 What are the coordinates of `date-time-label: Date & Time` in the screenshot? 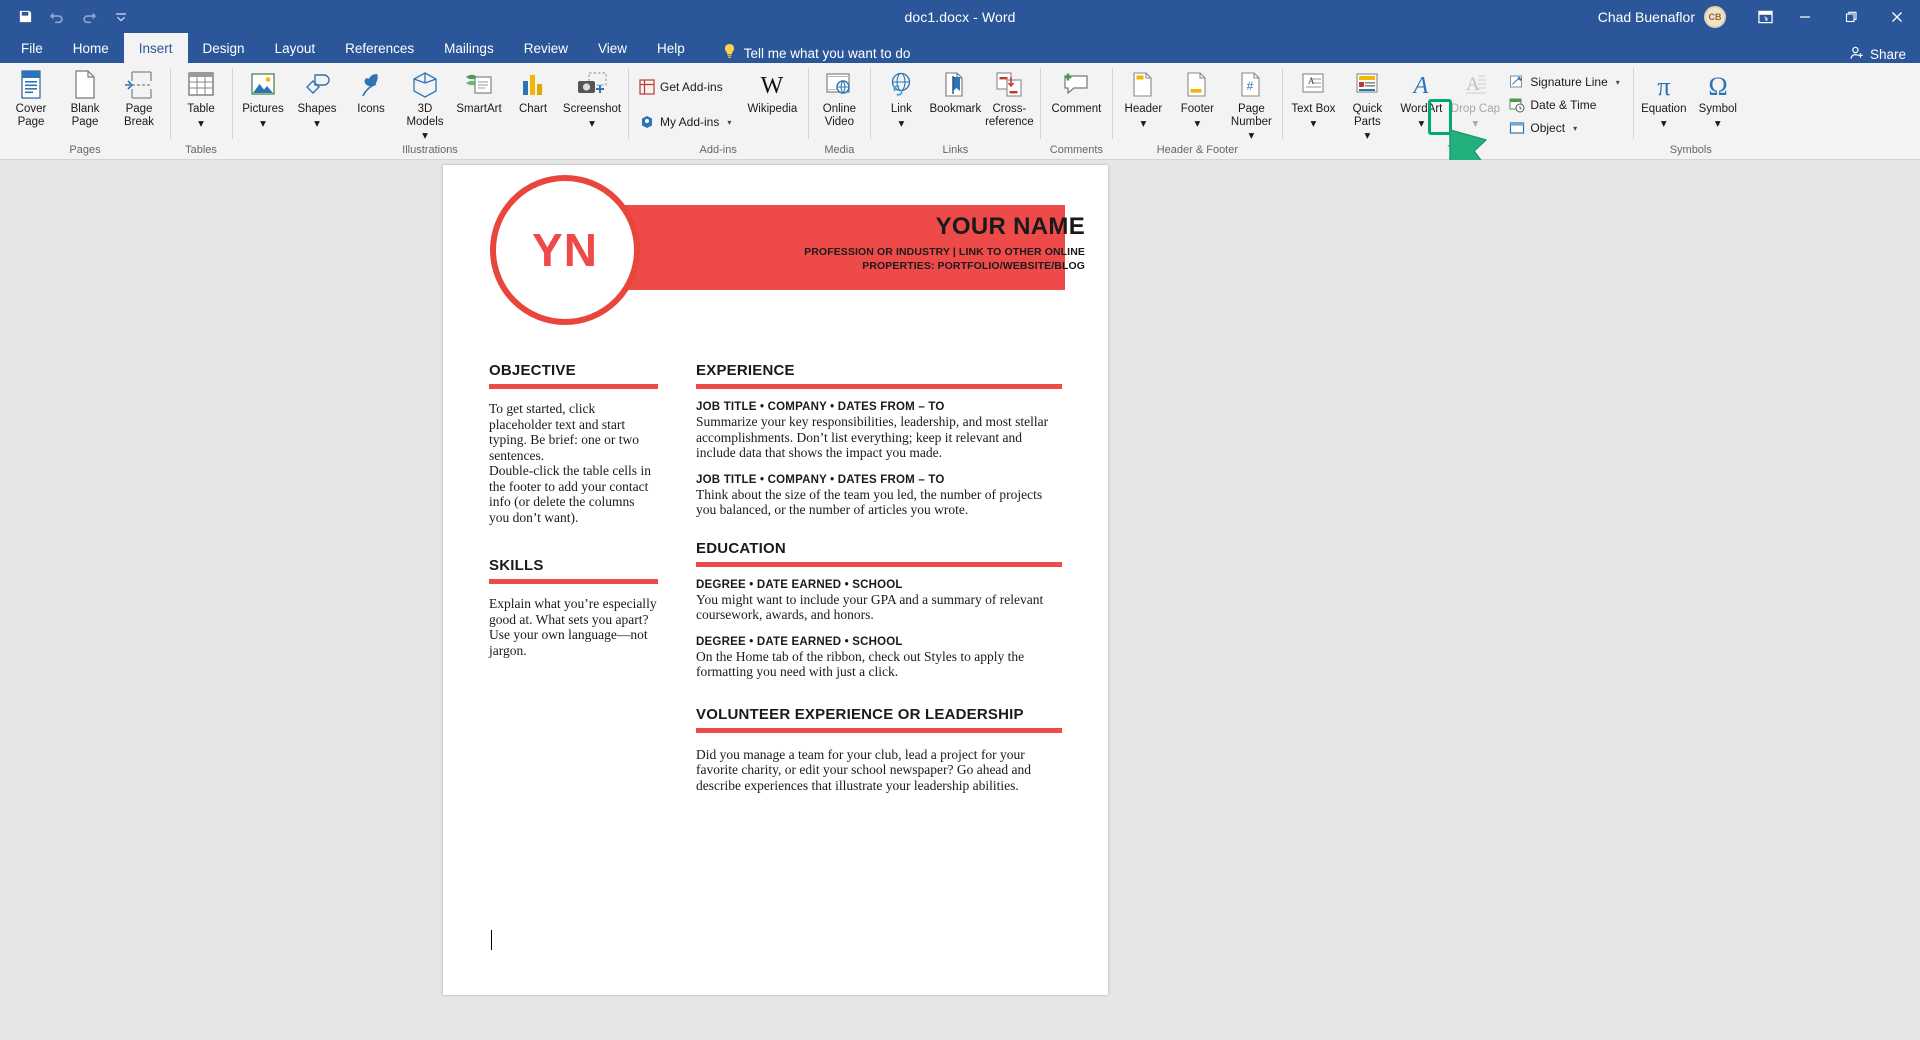 It's located at (1563, 105).